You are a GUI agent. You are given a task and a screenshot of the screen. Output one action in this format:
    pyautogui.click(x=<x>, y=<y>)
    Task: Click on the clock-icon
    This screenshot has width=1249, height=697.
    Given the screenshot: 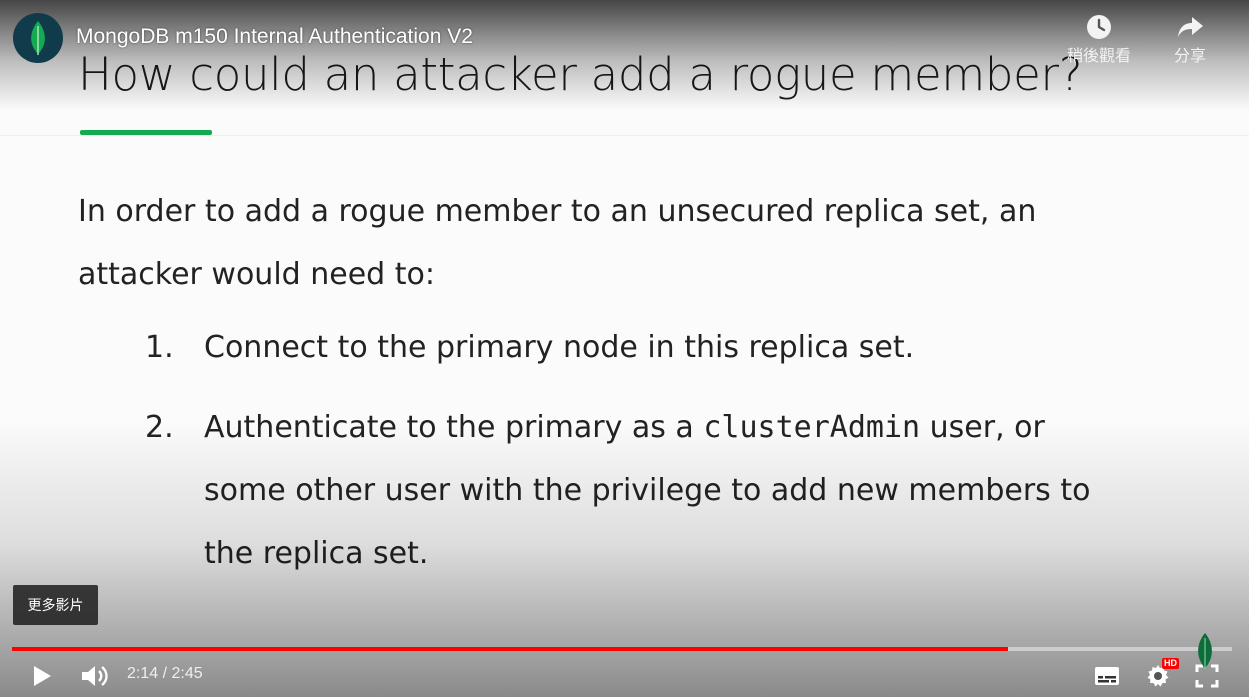 What is the action you would take?
    pyautogui.click(x=1099, y=27)
    